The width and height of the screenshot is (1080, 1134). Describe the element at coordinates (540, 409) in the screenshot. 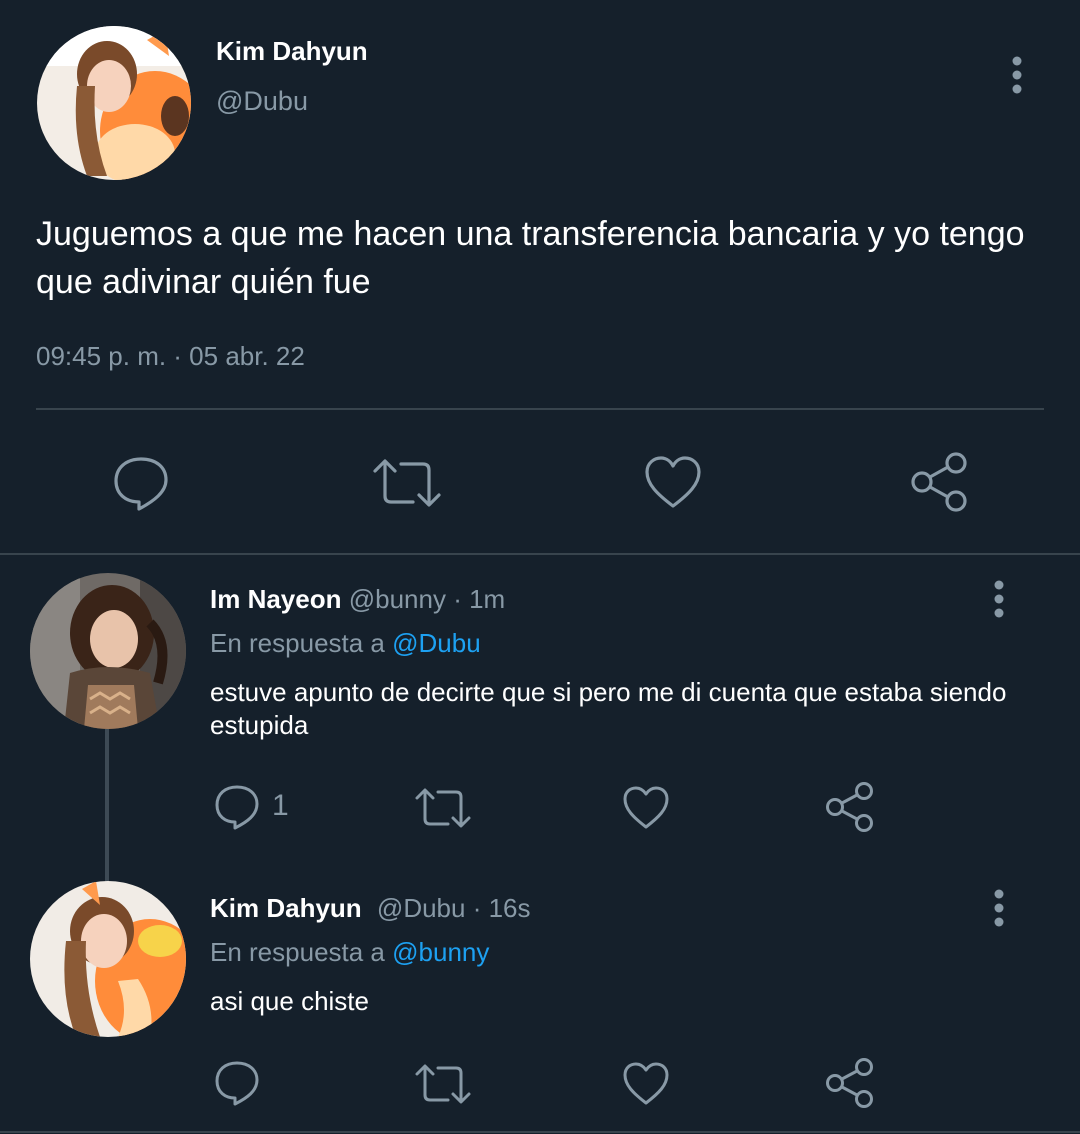

I see `divider` at that location.